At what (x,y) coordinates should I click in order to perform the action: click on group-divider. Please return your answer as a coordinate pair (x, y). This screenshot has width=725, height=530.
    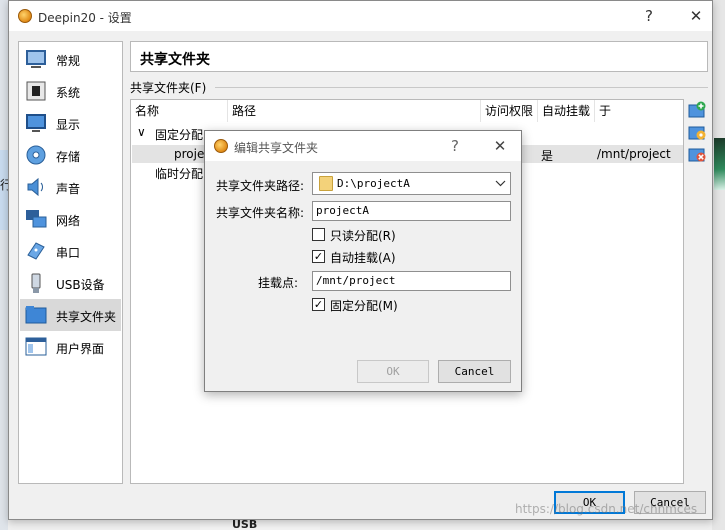
    Looking at the image, I should click on (461, 87).